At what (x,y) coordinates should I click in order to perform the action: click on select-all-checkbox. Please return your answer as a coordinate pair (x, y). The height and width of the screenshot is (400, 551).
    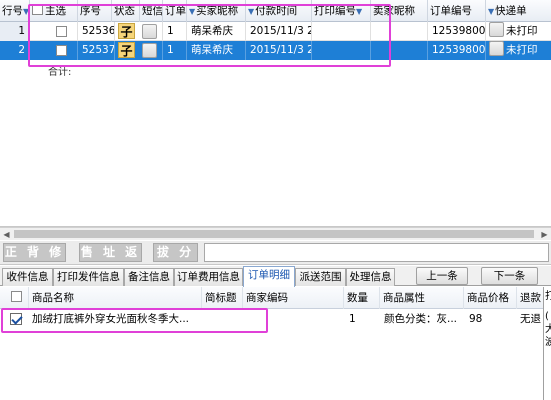
    Looking at the image, I should click on (16, 296).